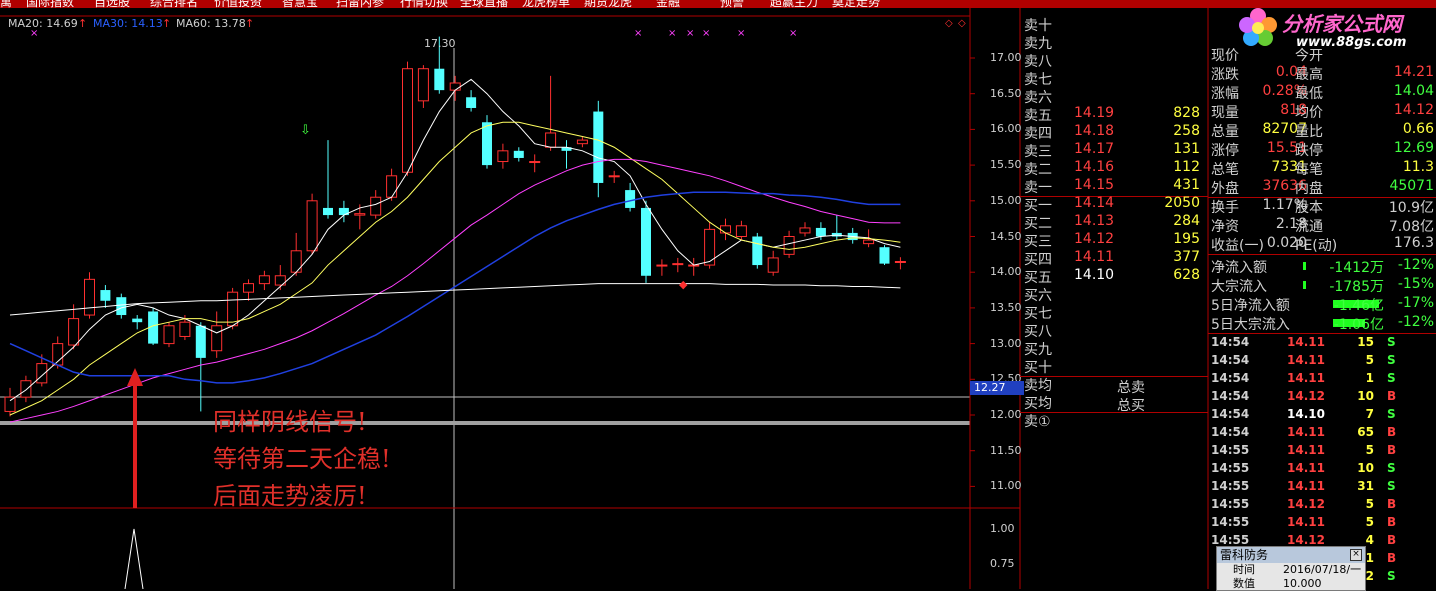  I want to click on buy-level: 买四 14.11 377, so click(1114, 258).